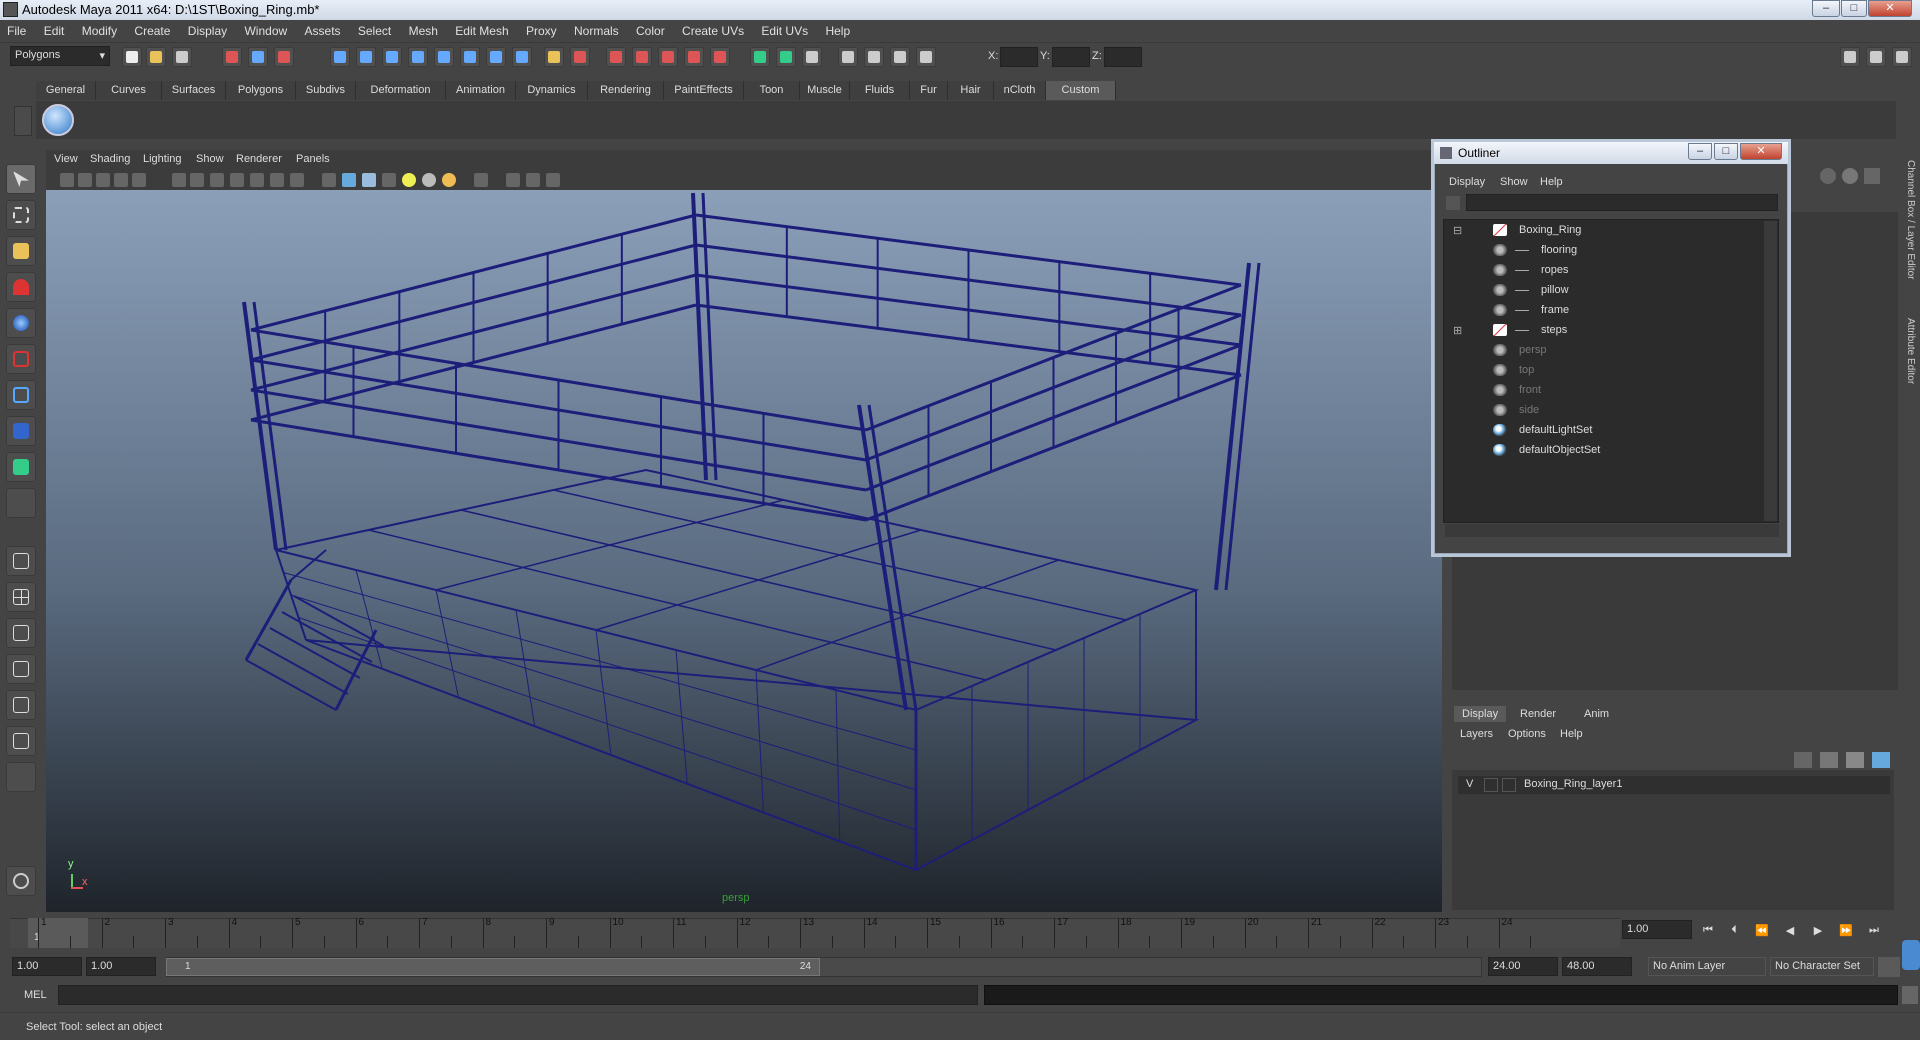  Describe the element at coordinates (207, 29) in the screenshot. I see `menu-display: Display` at that location.